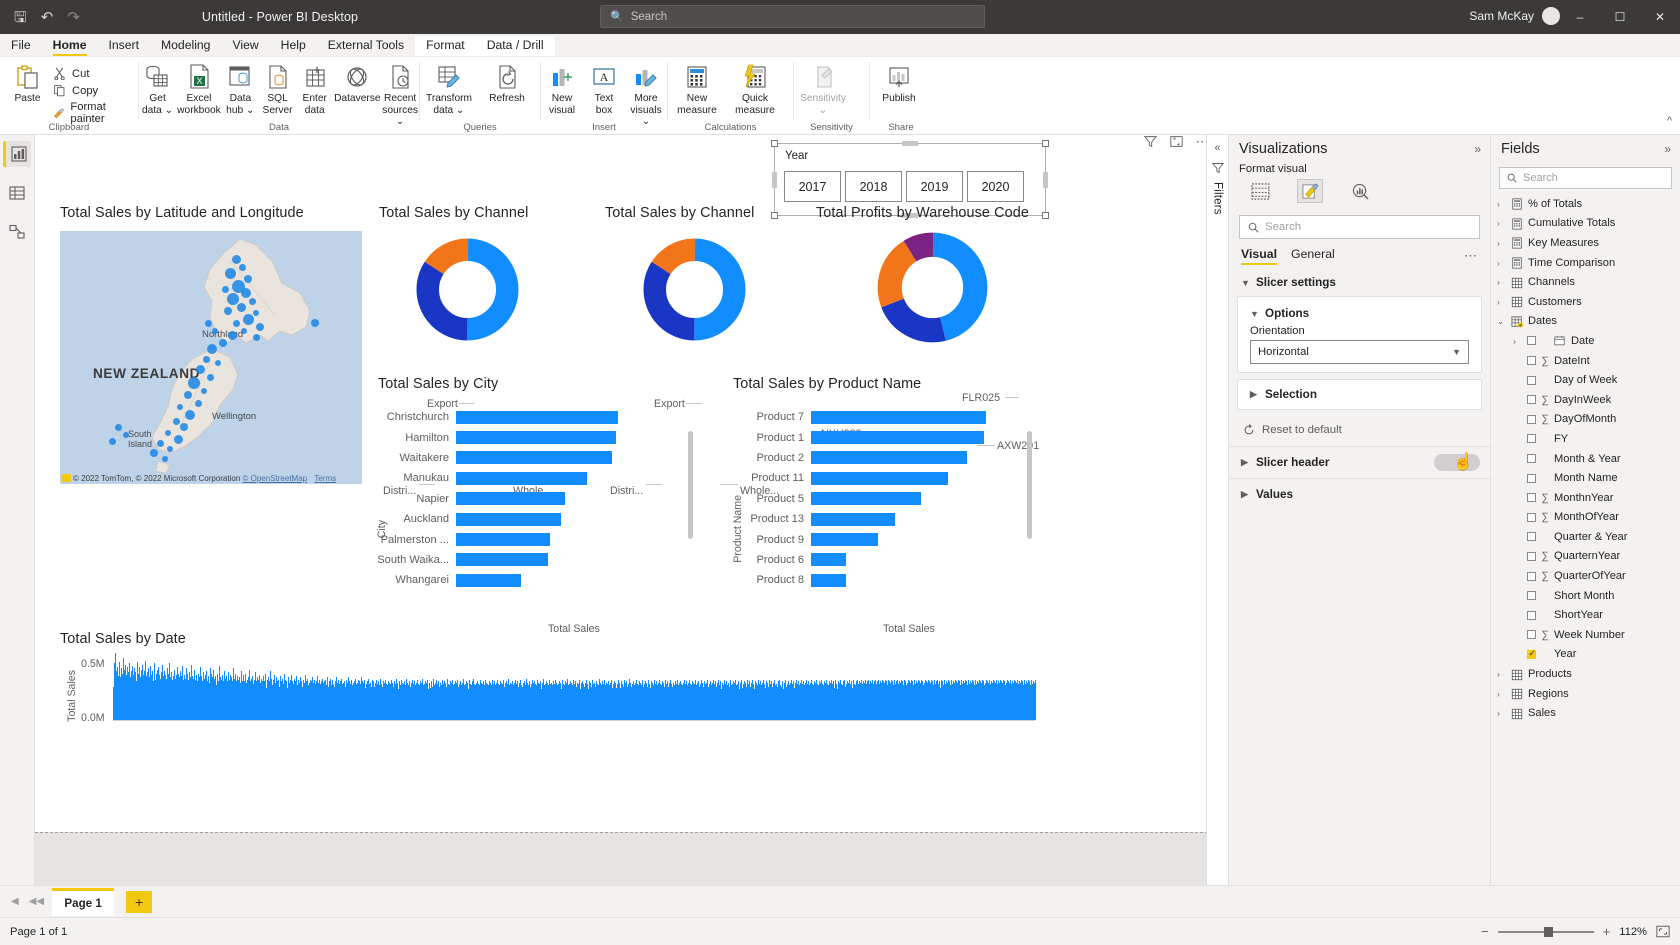  I want to click on filter-icon, so click(1150, 141).